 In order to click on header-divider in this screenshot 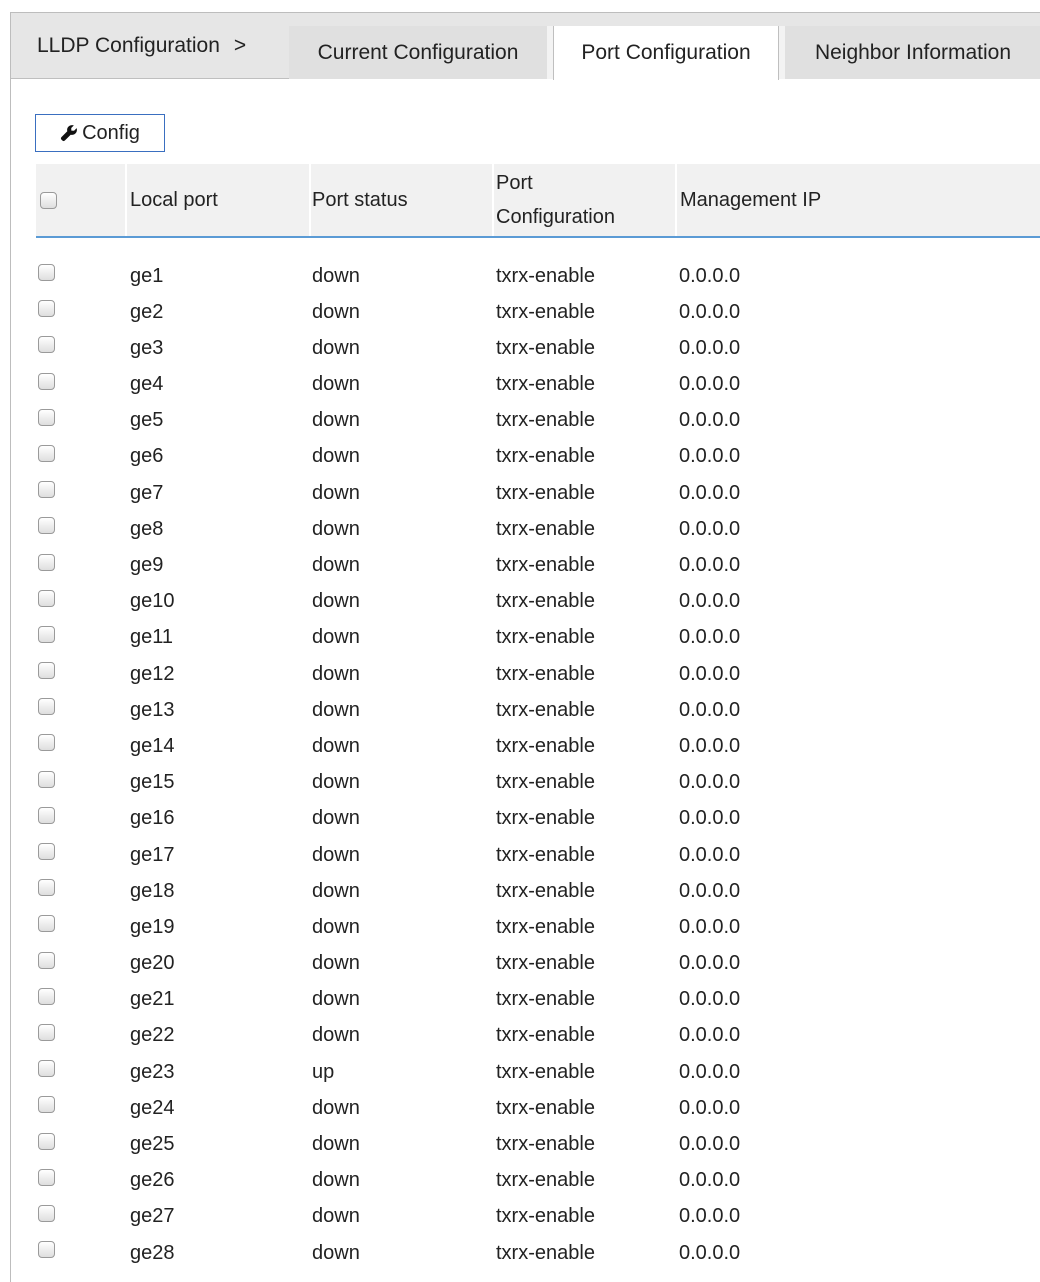, I will do `click(493, 200)`.